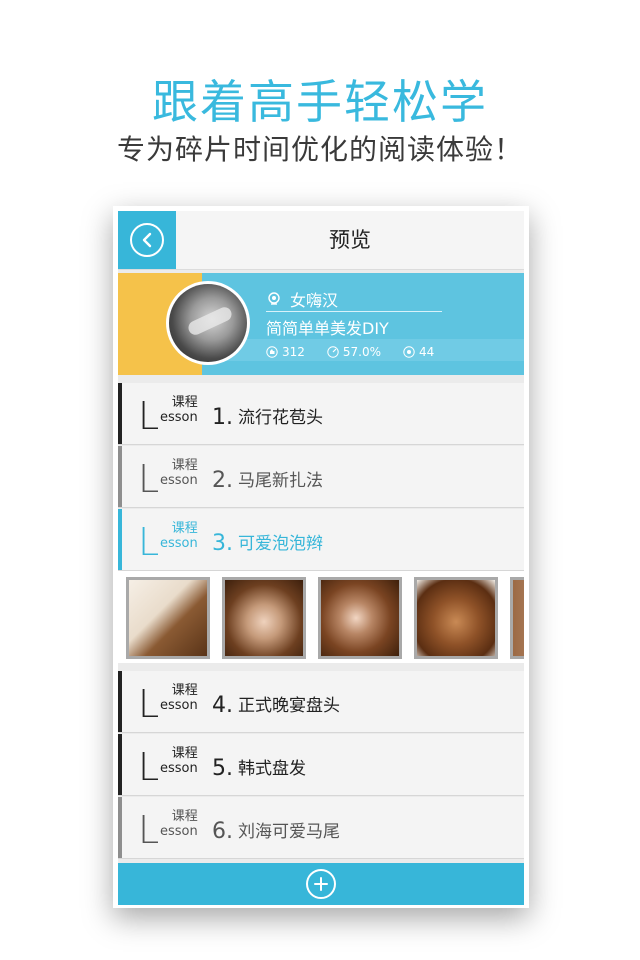 The width and height of the screenshot is (640, 960). I want to click on lesson-item-2: L 课程 esson 2. 马尾新扎法, so click(321, 477).